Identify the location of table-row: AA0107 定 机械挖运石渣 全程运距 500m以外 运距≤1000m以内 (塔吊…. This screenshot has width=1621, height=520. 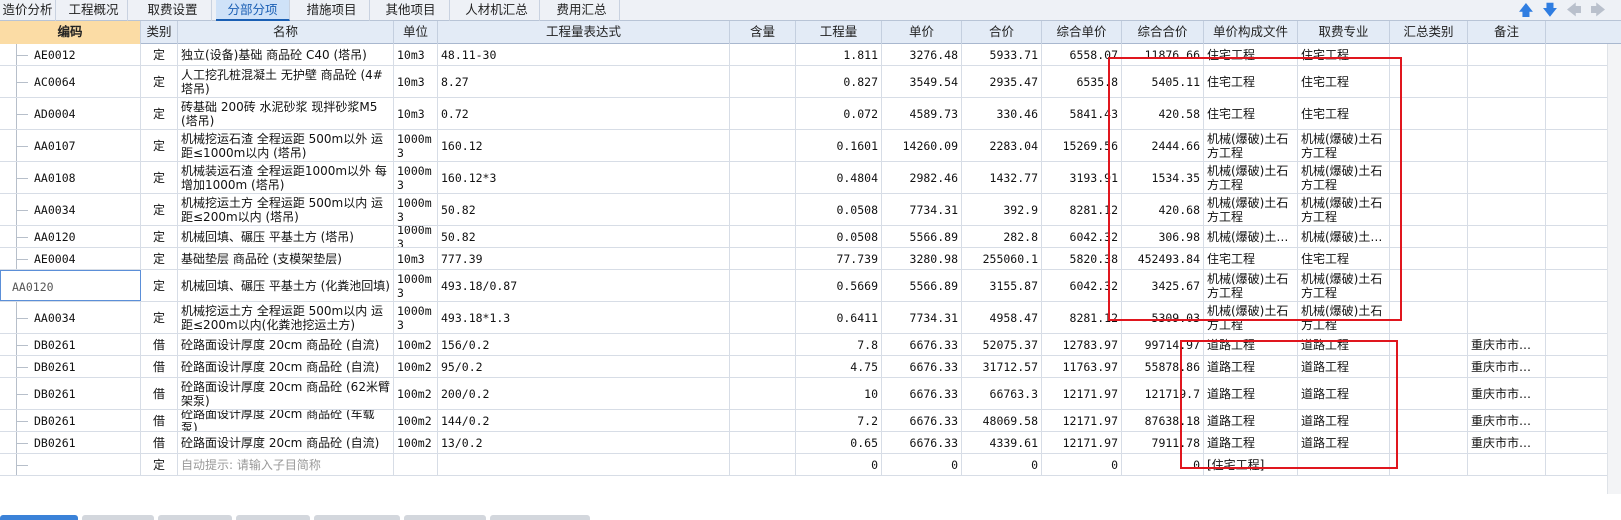
(810, 146).